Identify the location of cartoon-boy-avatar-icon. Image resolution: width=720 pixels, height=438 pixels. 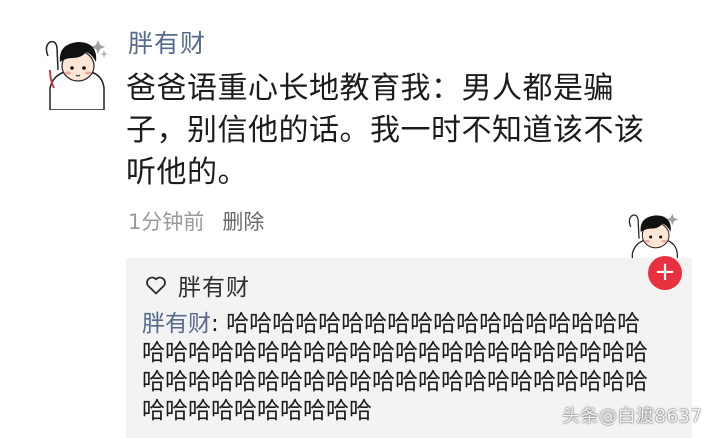
(76, 75).